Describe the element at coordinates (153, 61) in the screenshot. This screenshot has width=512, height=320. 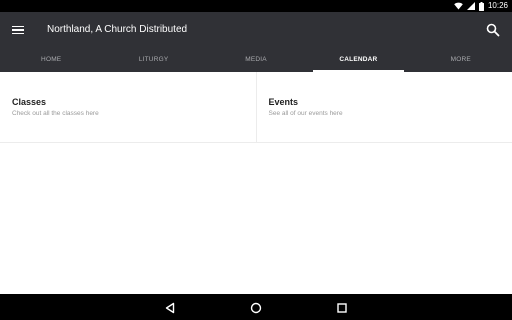
I see `tab-liturgy: LITURGY` at that location.